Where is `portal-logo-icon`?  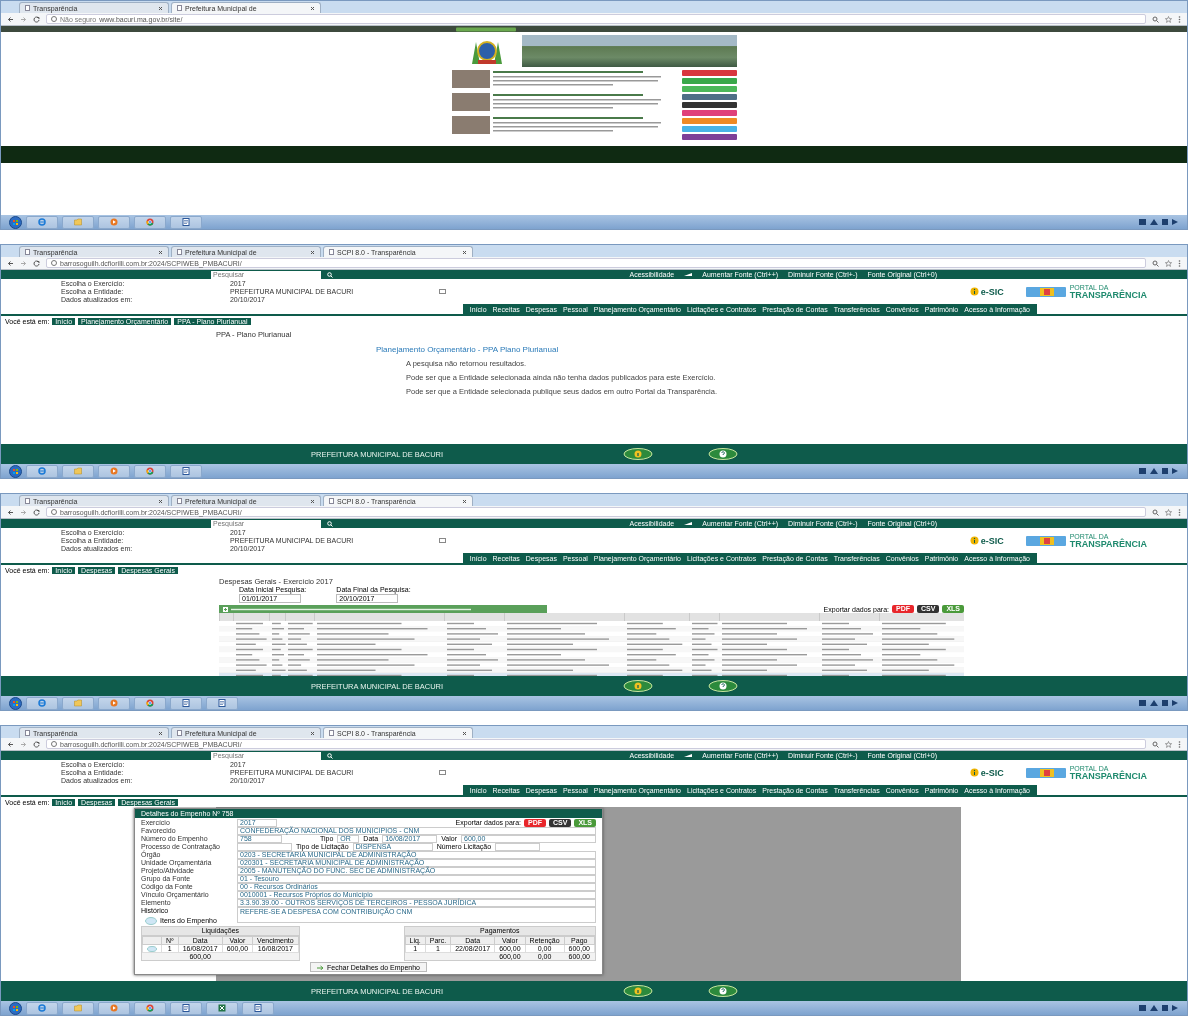
portal-logo-icon is located at coordinates (1045, 540).